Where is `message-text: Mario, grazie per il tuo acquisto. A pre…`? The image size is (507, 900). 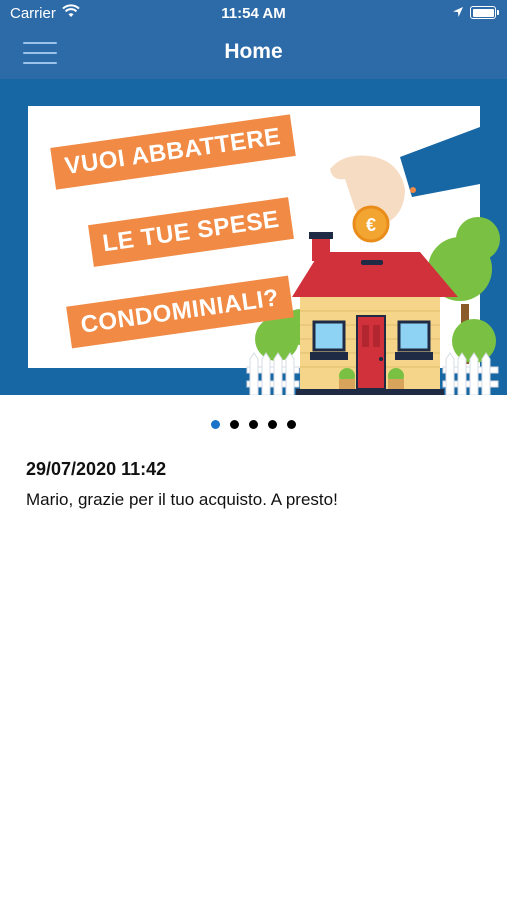 message-text: Mario, grazie per il tuo acquisto. A pre… is located at coordinates (182, 499).